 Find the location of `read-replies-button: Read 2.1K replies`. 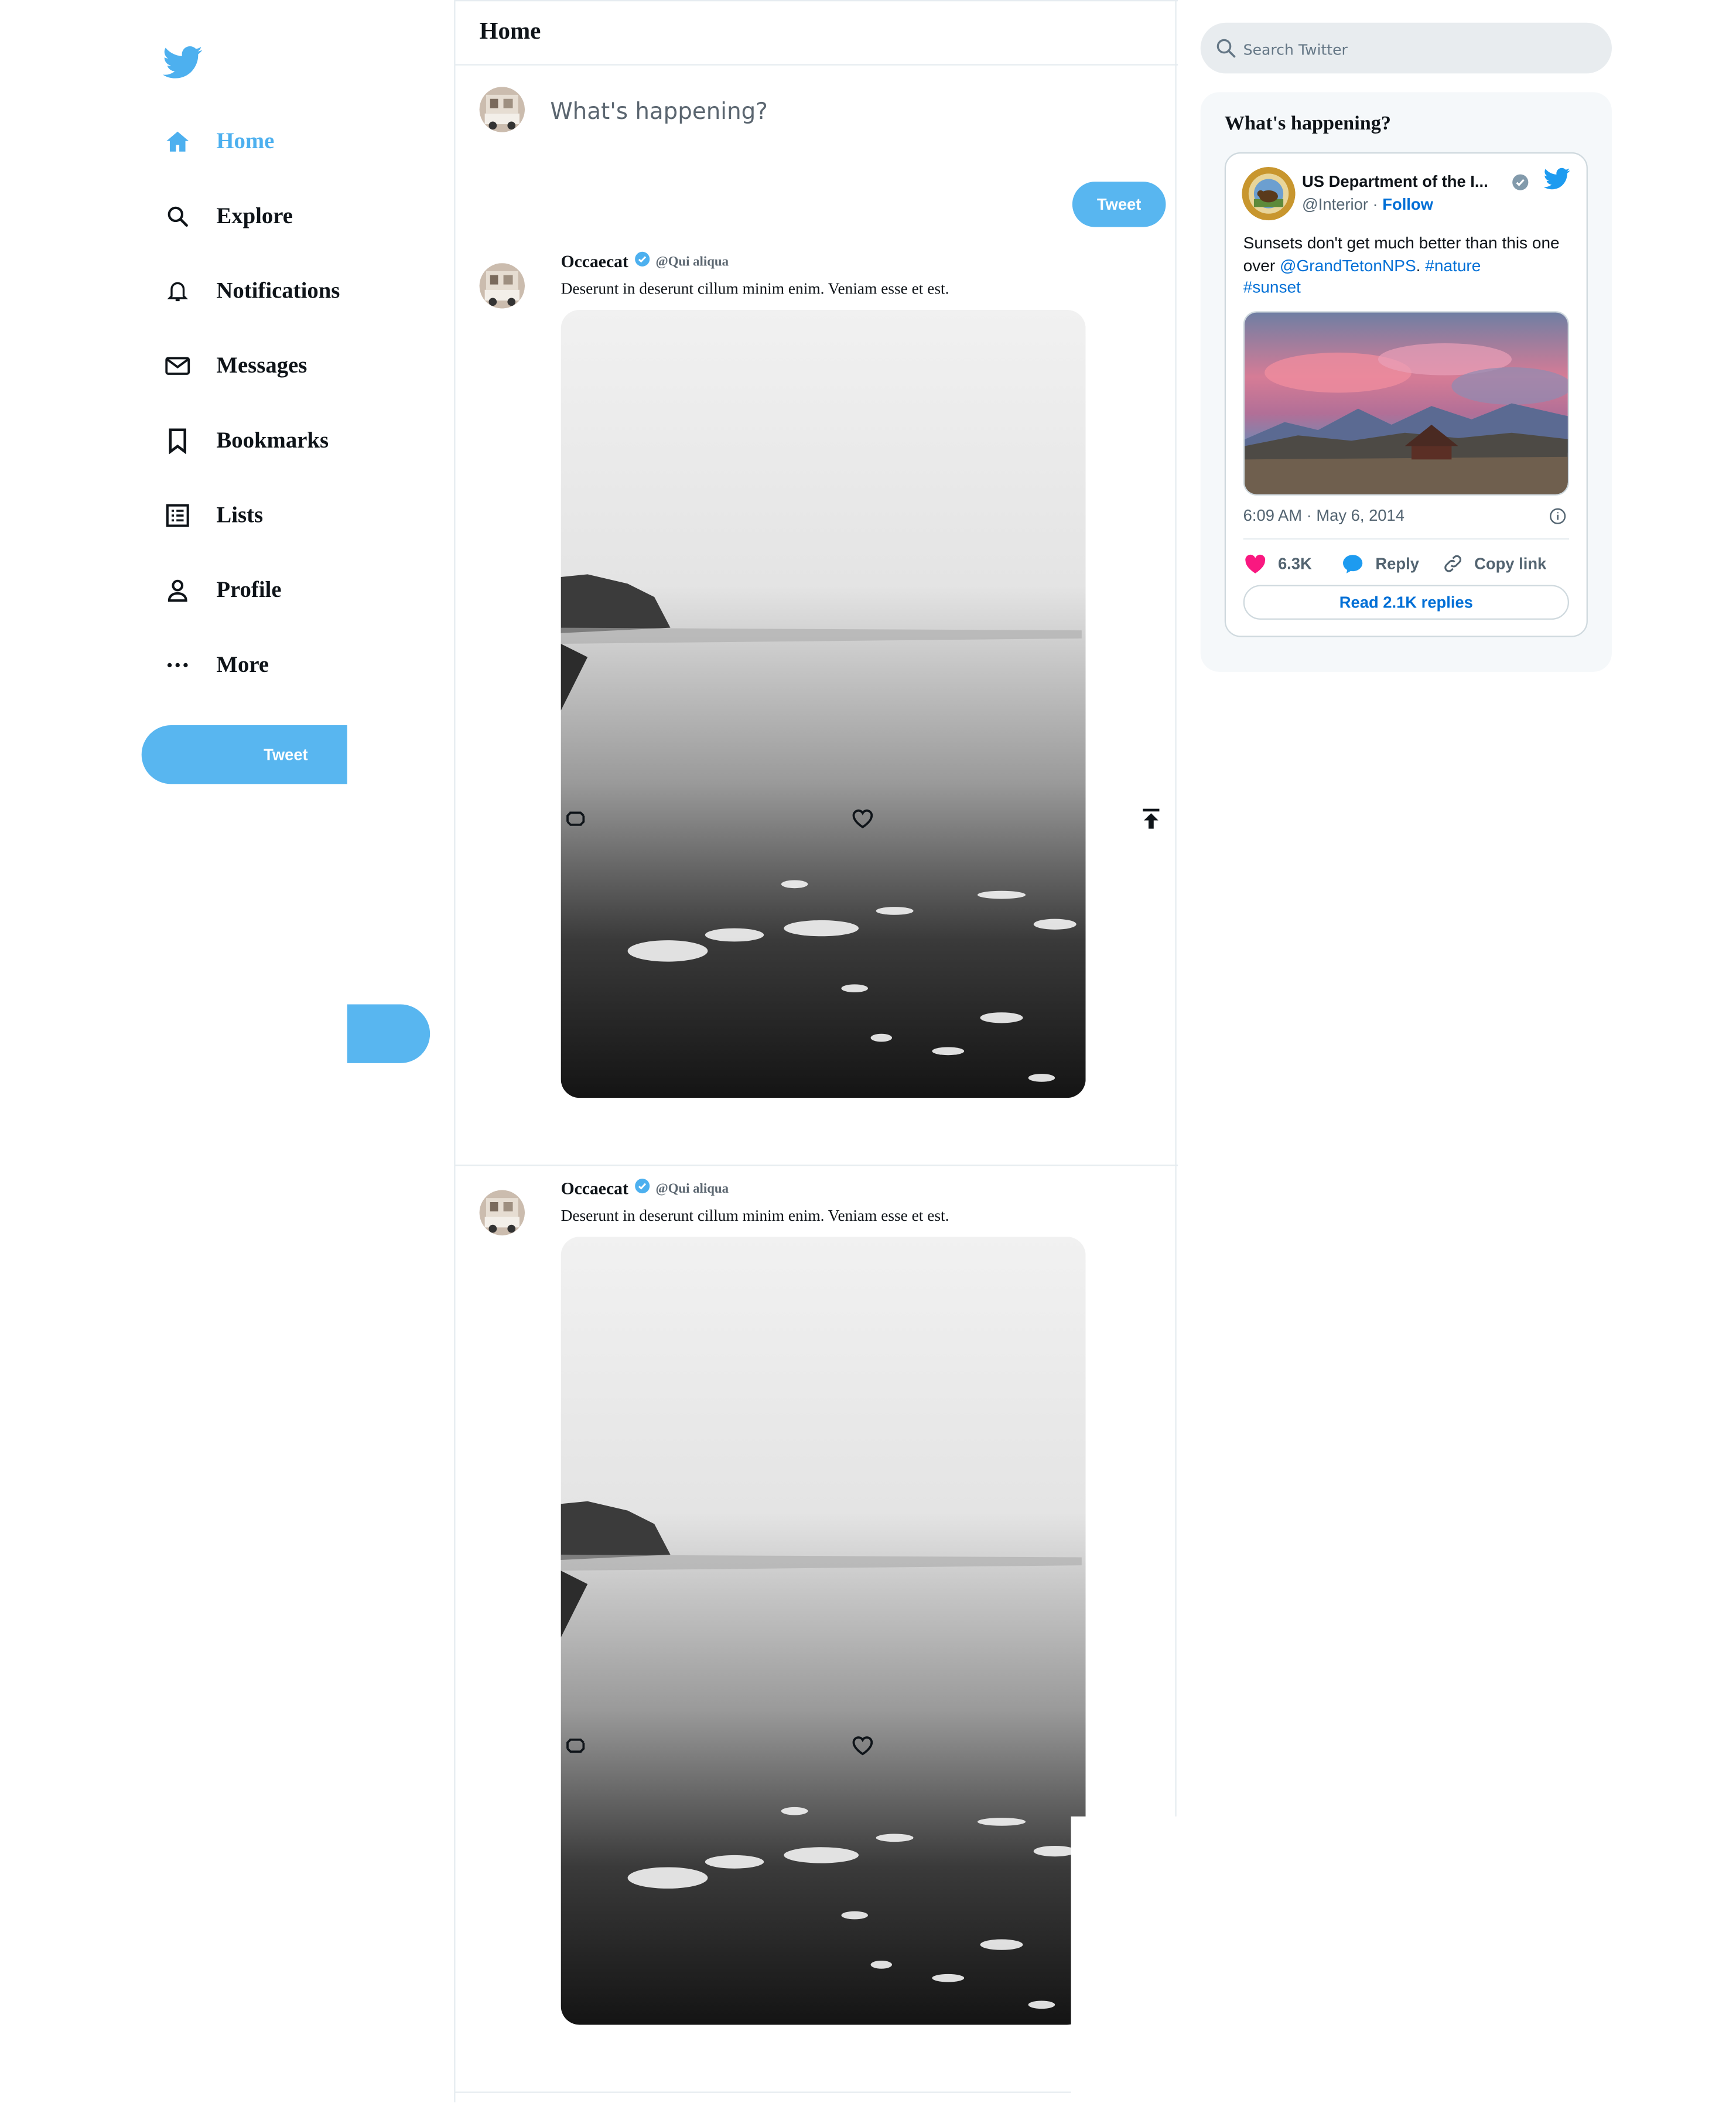

read-replies-button: Read 2.1K replies is located at coordinates (1406, 603).